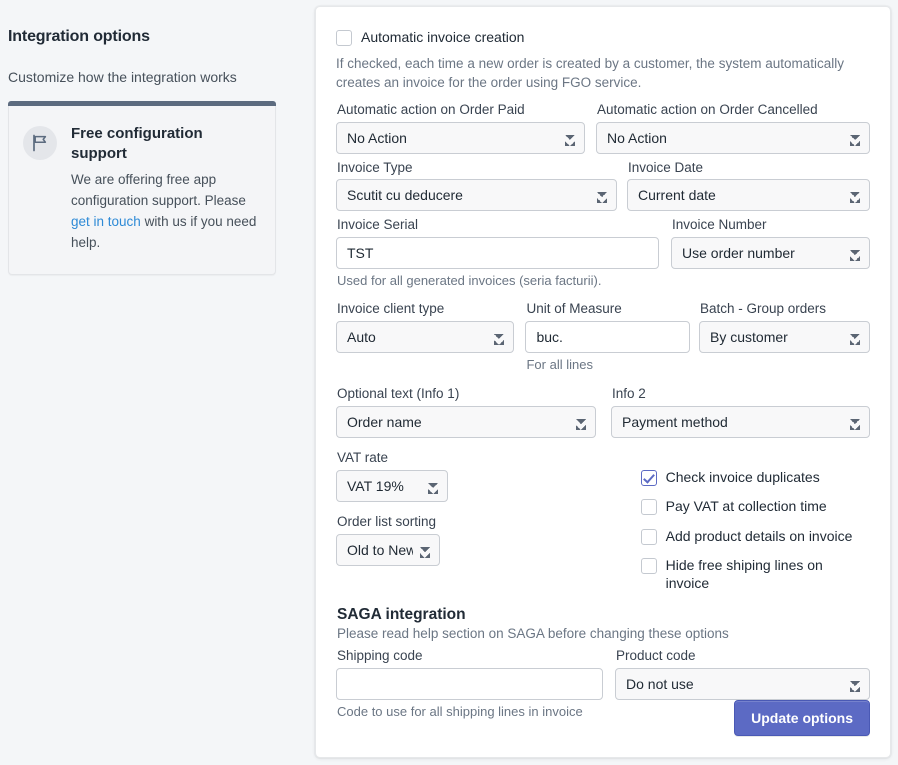 The image size is (898, 765). I want to click on add-product-details-row: Add product details on invoice, so click(755, 536).